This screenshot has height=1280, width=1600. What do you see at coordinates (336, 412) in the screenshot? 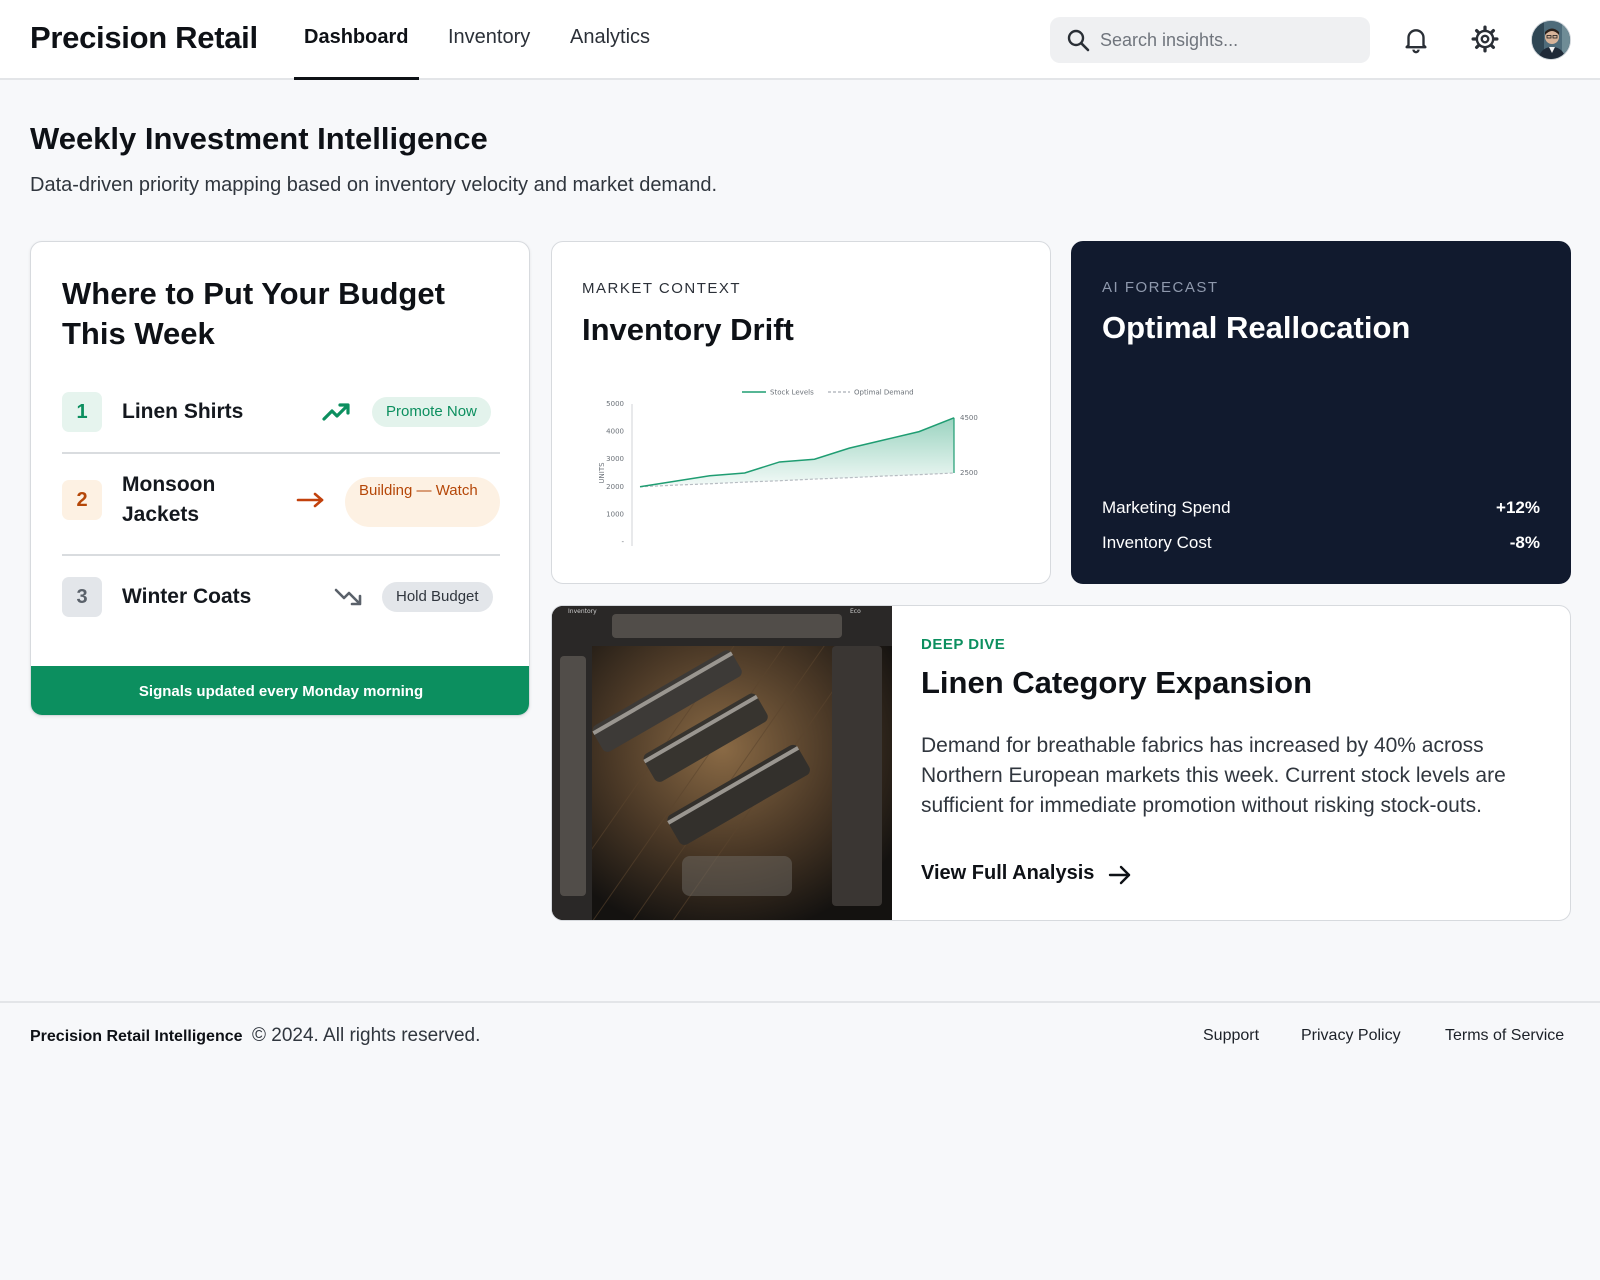
I see `trending-up-icon` at bounding box center [336, 412].